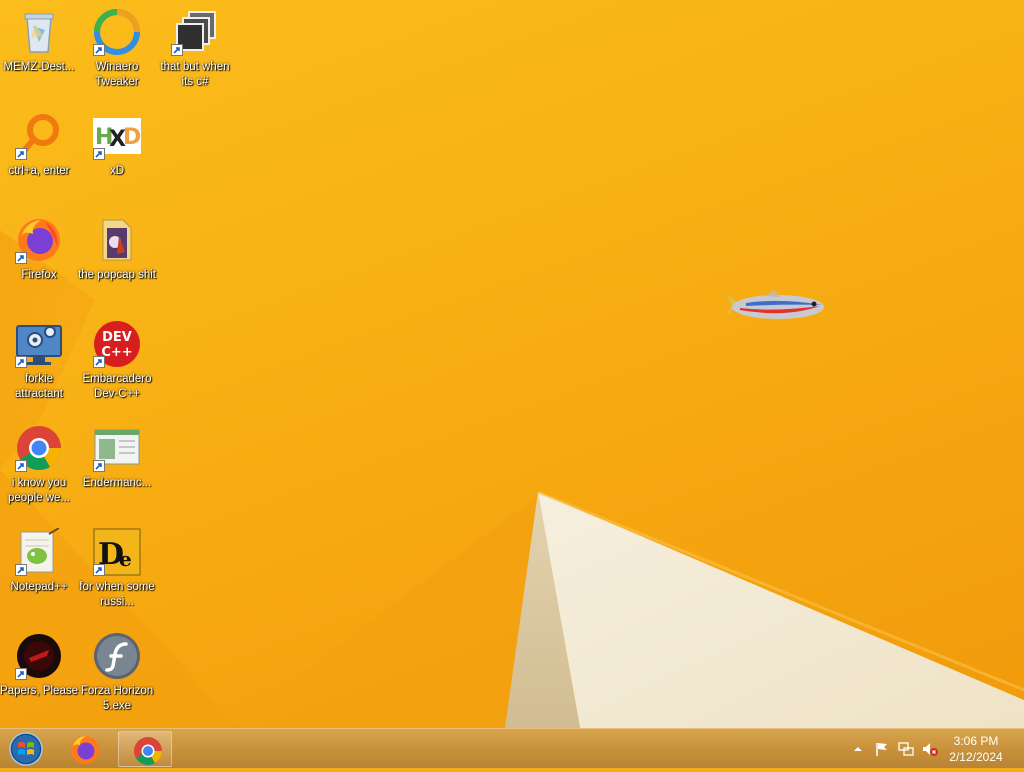 The width and height of the screenshot is (1024, 772). I want to click on neon-tetra-fish, so click(775, 304).